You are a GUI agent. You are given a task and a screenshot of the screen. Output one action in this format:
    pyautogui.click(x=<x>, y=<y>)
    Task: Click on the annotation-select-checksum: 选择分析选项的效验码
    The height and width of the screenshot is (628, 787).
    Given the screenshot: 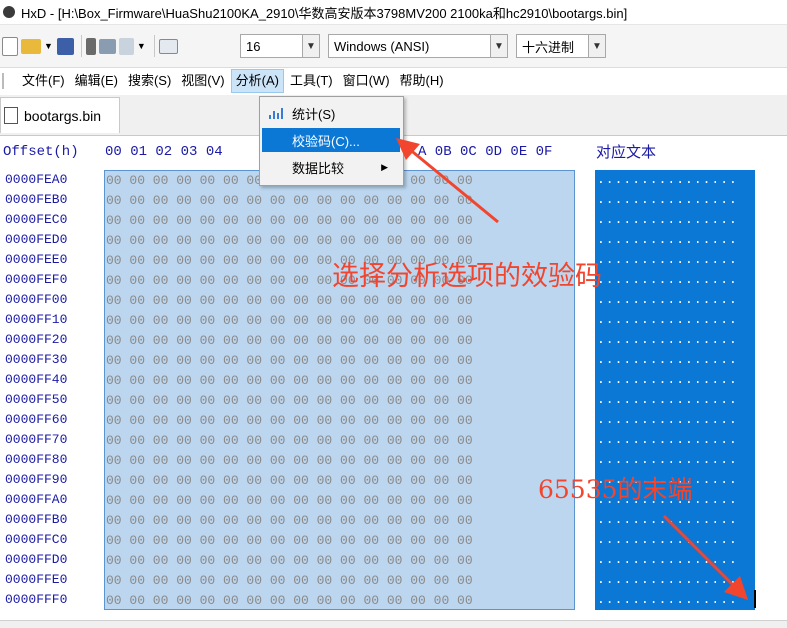 What is the action you would take?
    pyautogui.click(x=467, y=276)
    